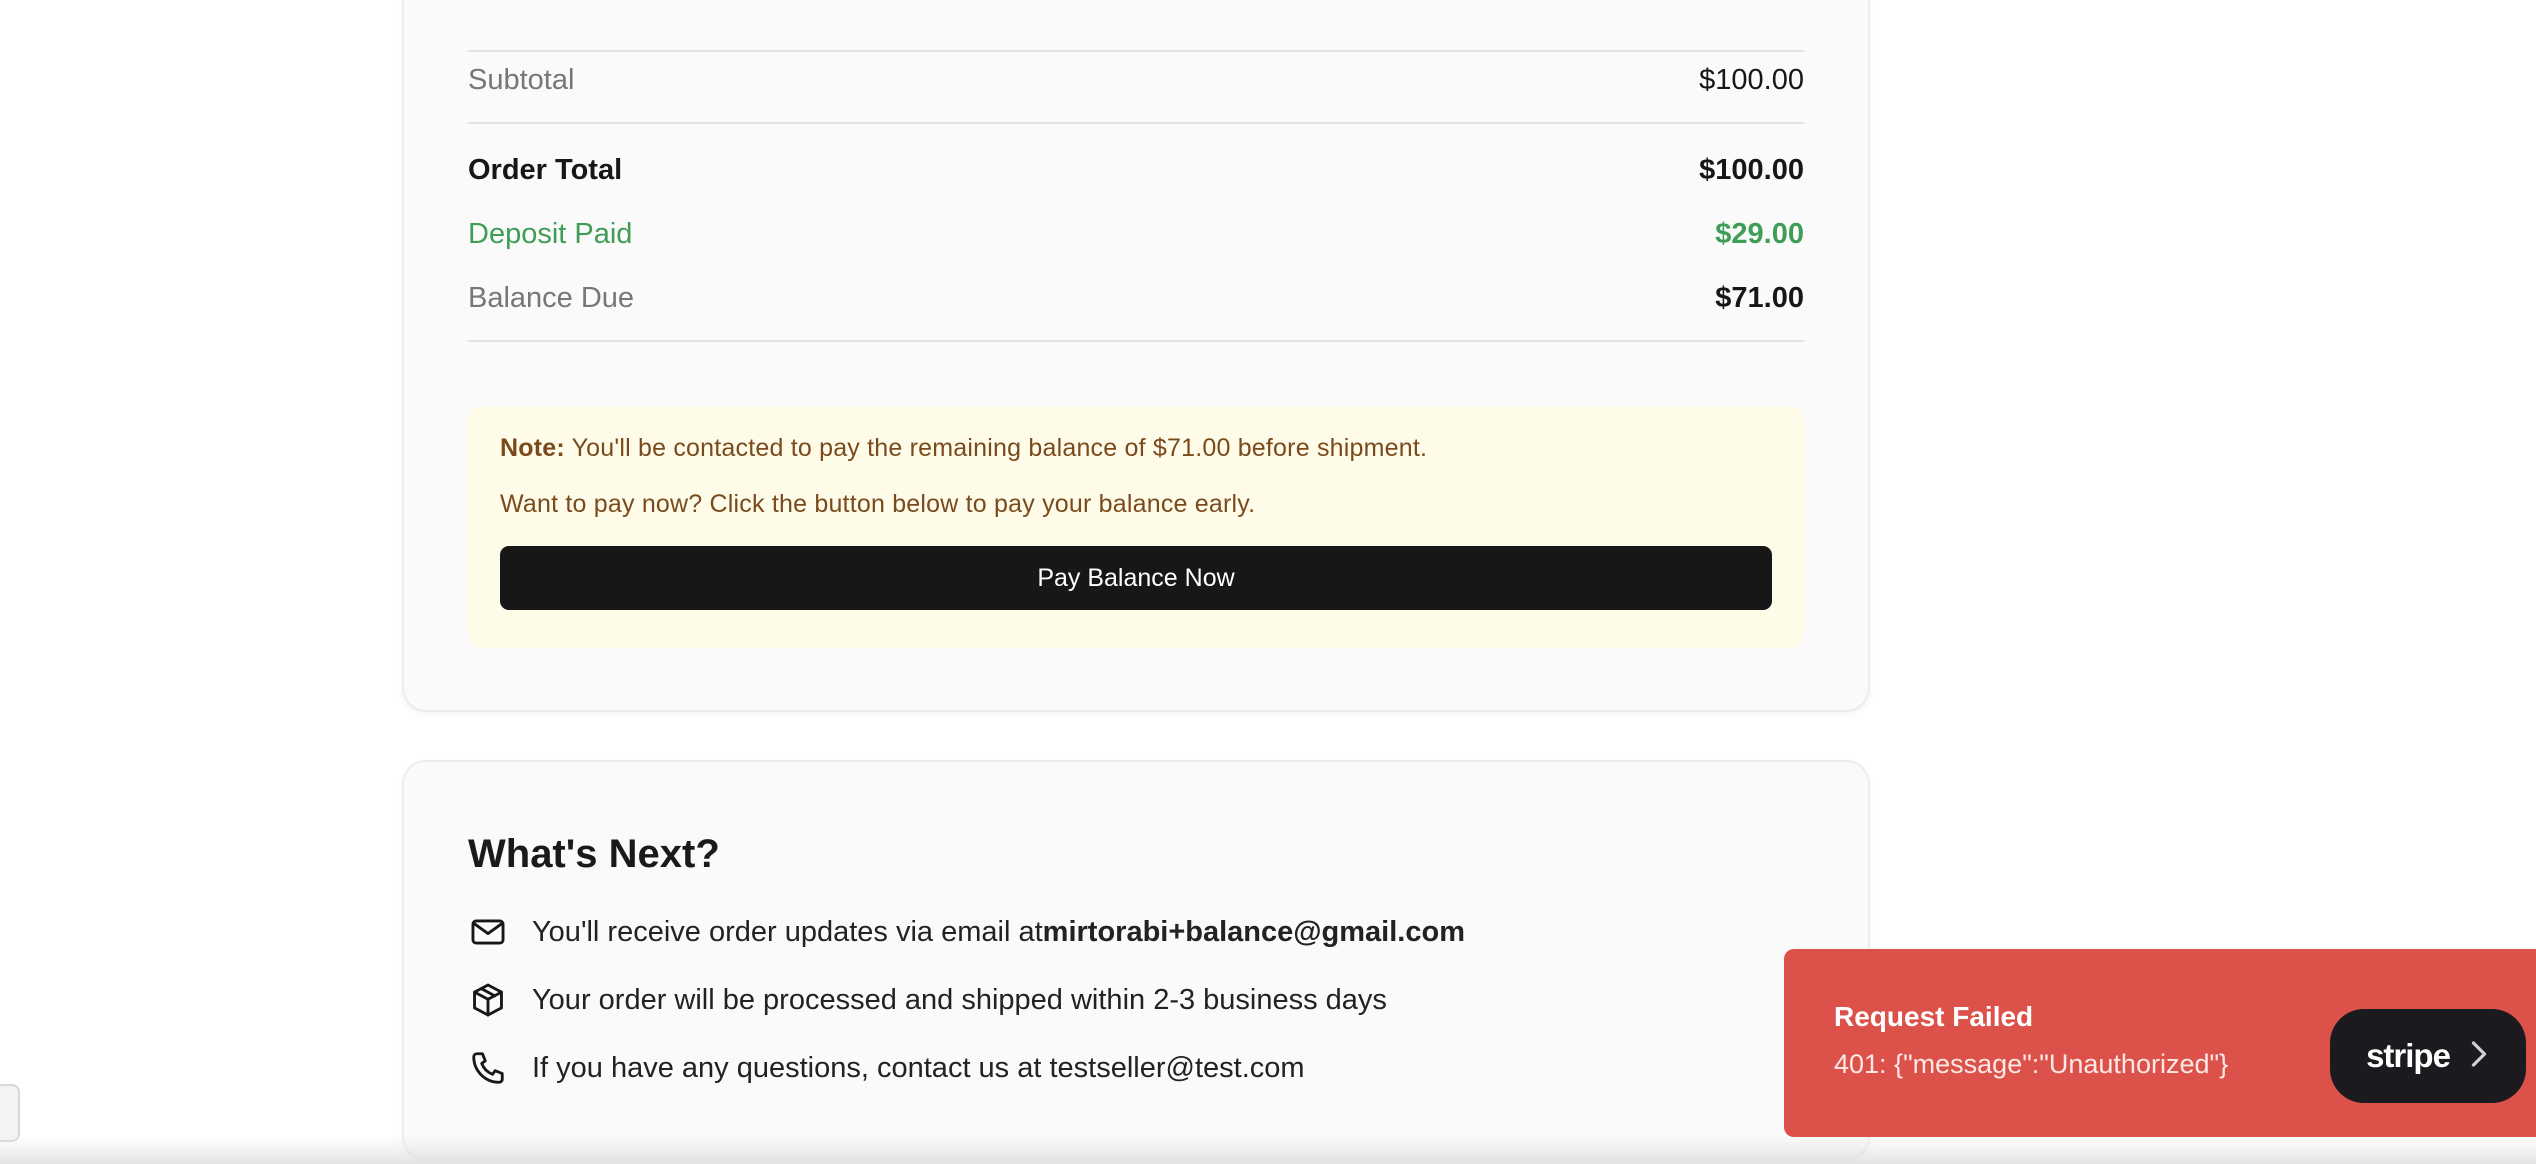  I want to click on side-panel-handle, so click(10, 1113).